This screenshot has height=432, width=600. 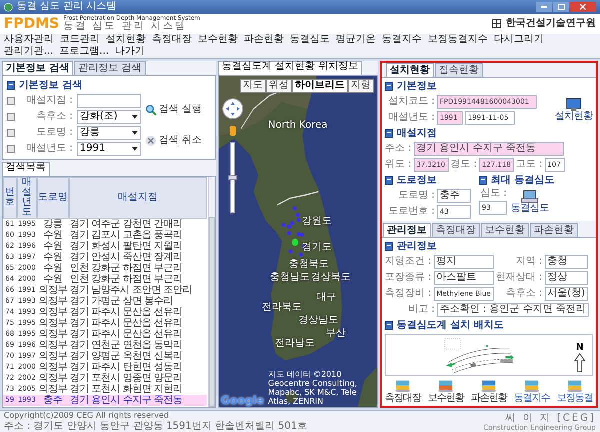 I want to click on menu-item: 다시그리기, so click(x=519, y=40).